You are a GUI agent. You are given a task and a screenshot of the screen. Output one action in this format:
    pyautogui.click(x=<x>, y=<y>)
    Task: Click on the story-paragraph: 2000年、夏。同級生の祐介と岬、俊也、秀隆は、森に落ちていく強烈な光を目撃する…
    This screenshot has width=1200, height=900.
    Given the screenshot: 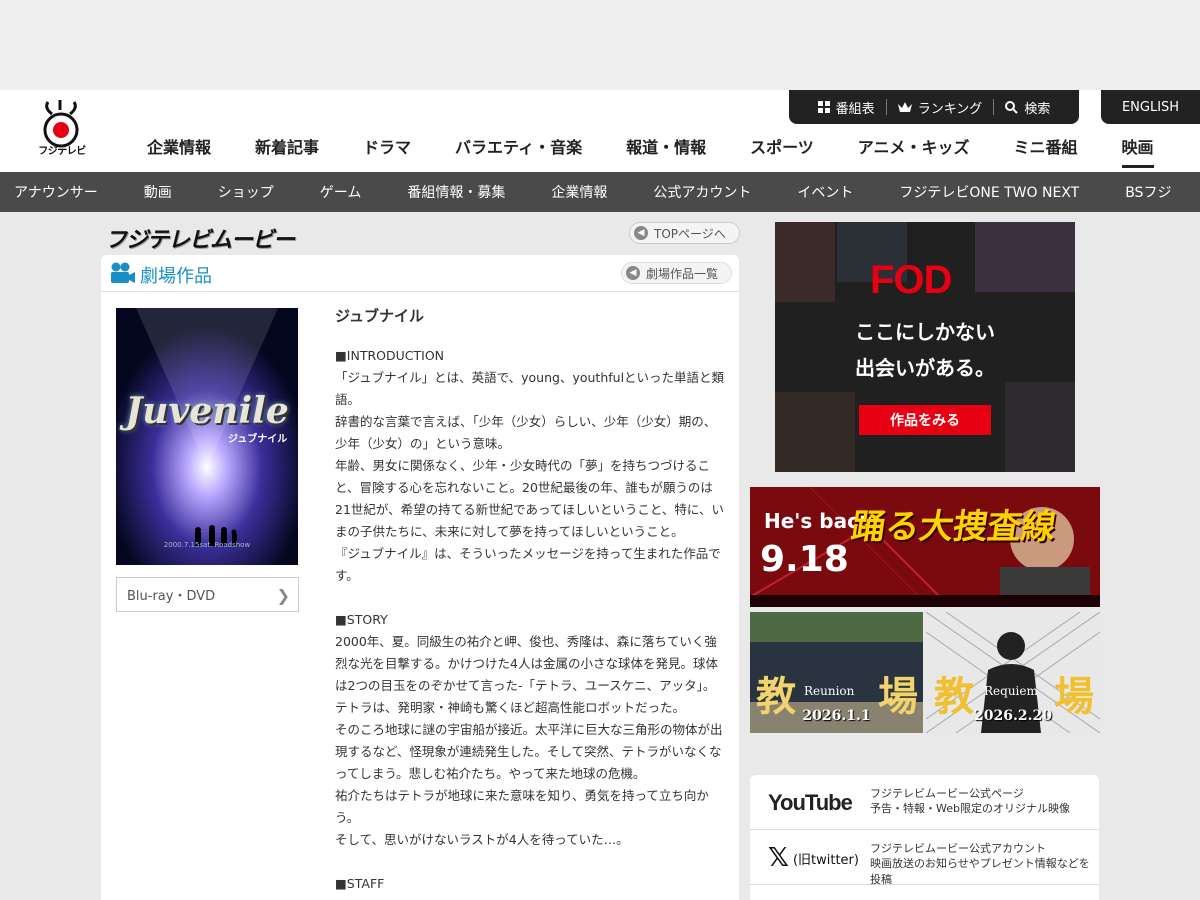 What is the action you would take?
    pyautogui.click(x=526, y=674)
    